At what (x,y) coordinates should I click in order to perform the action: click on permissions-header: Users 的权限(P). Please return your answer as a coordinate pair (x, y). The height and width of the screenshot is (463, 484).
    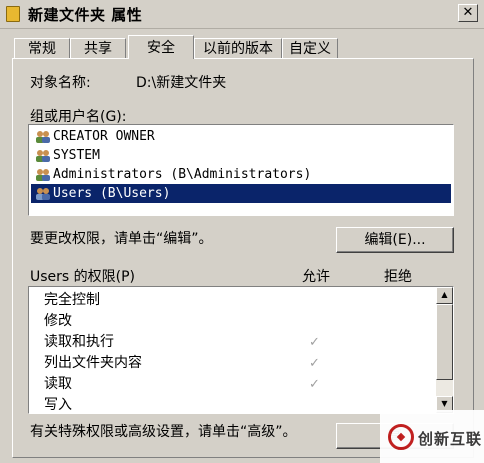
    Looking at the image, I should click on (83, 277).